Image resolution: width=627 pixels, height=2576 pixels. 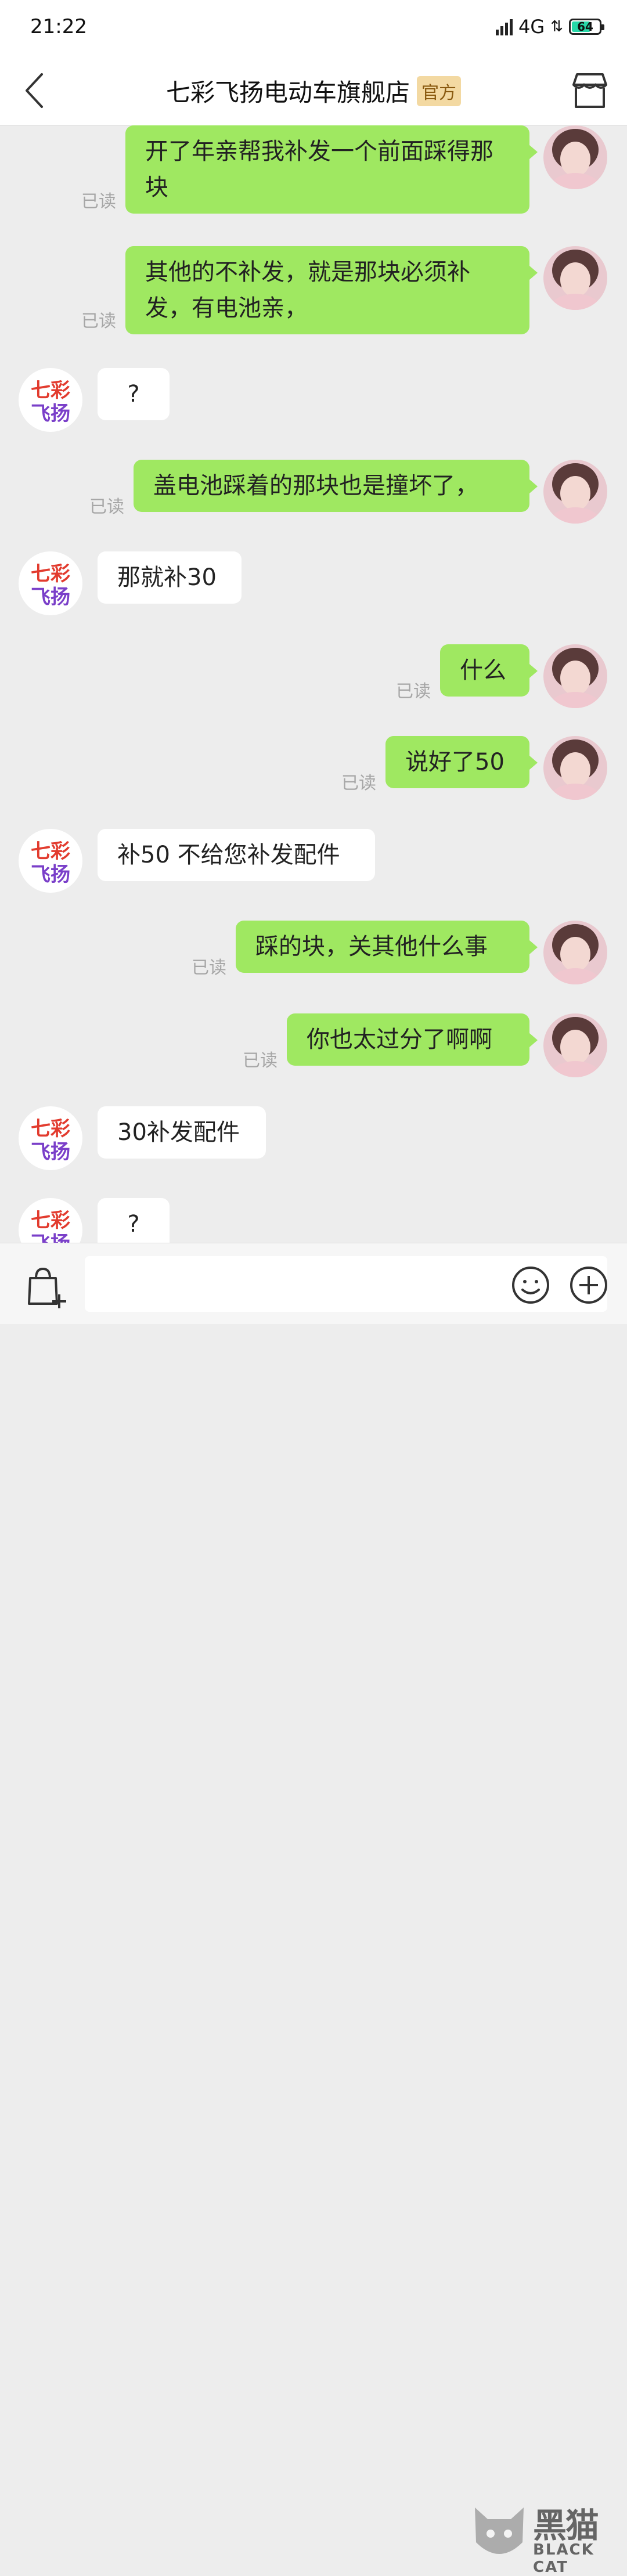 What do you see at coordinates (387, 947) in the screenshot?
I see `outgoing-message: 踩的块，关其他什么事` at bounding box center [387, 947].